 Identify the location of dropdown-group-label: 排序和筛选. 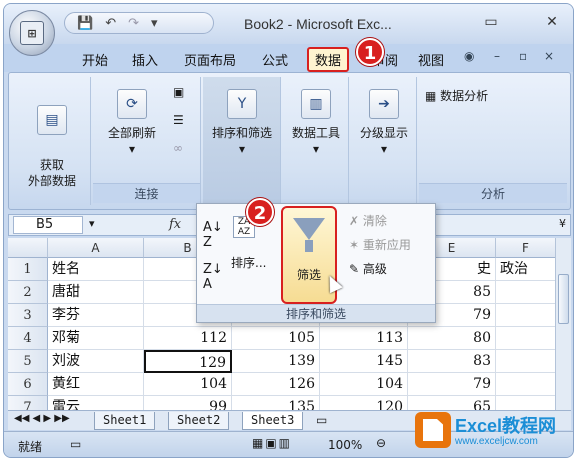
(316, 313).